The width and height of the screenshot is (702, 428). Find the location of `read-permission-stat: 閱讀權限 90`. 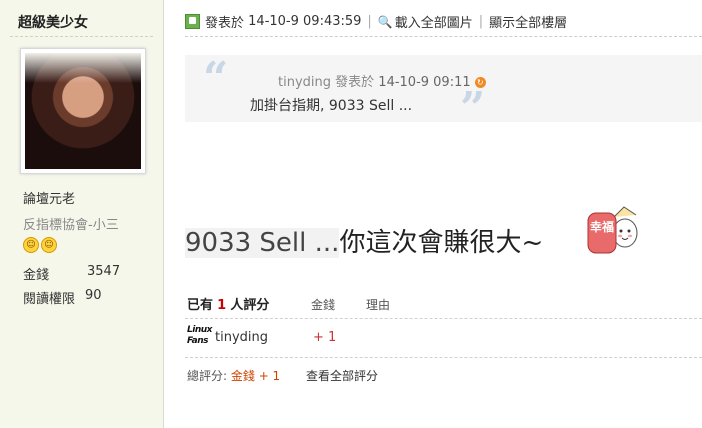

read-permission-stat: 閱讀權限 90 is located at coordinates (62, 297).